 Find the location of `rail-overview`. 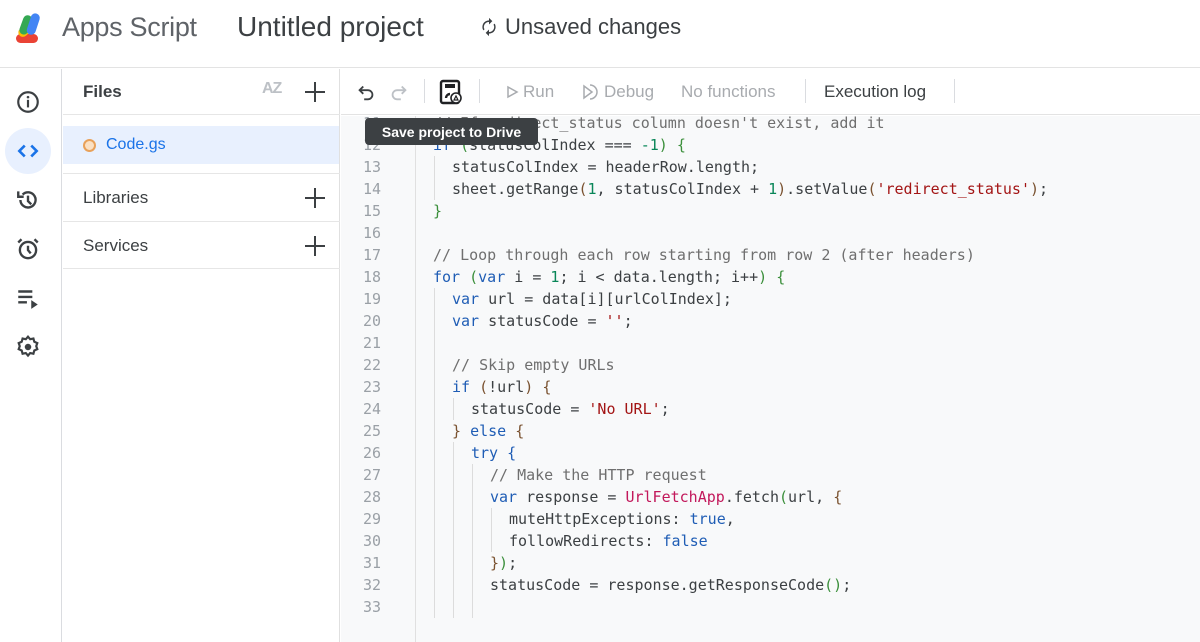

rail-overview is located at coordinates (28, 102).